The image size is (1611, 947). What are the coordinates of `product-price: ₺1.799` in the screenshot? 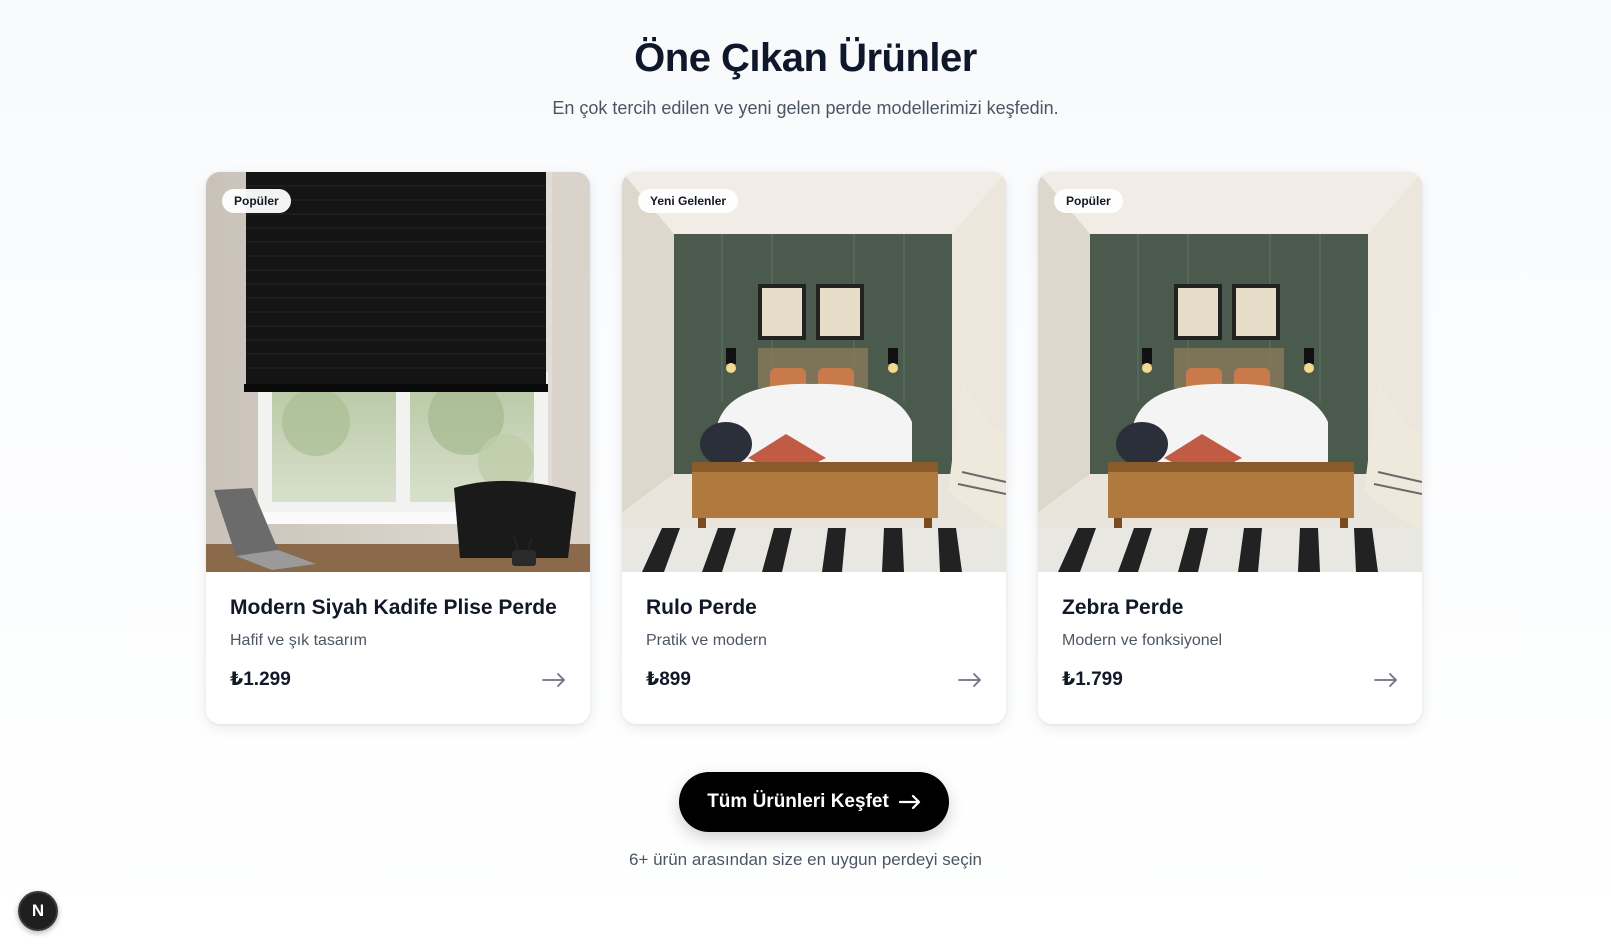 It's located at (1092, 679).